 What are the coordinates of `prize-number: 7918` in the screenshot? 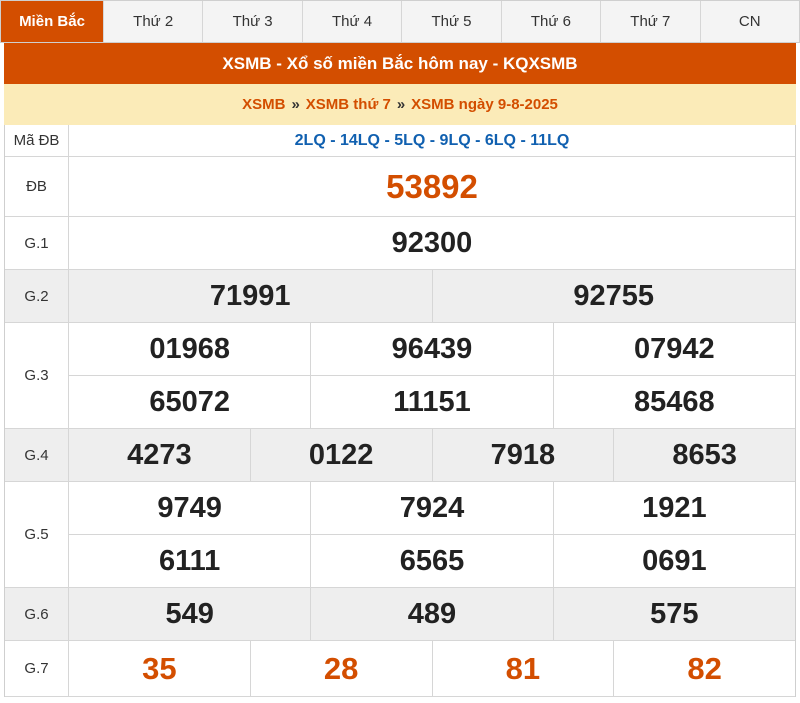 It's located at (522, 455).